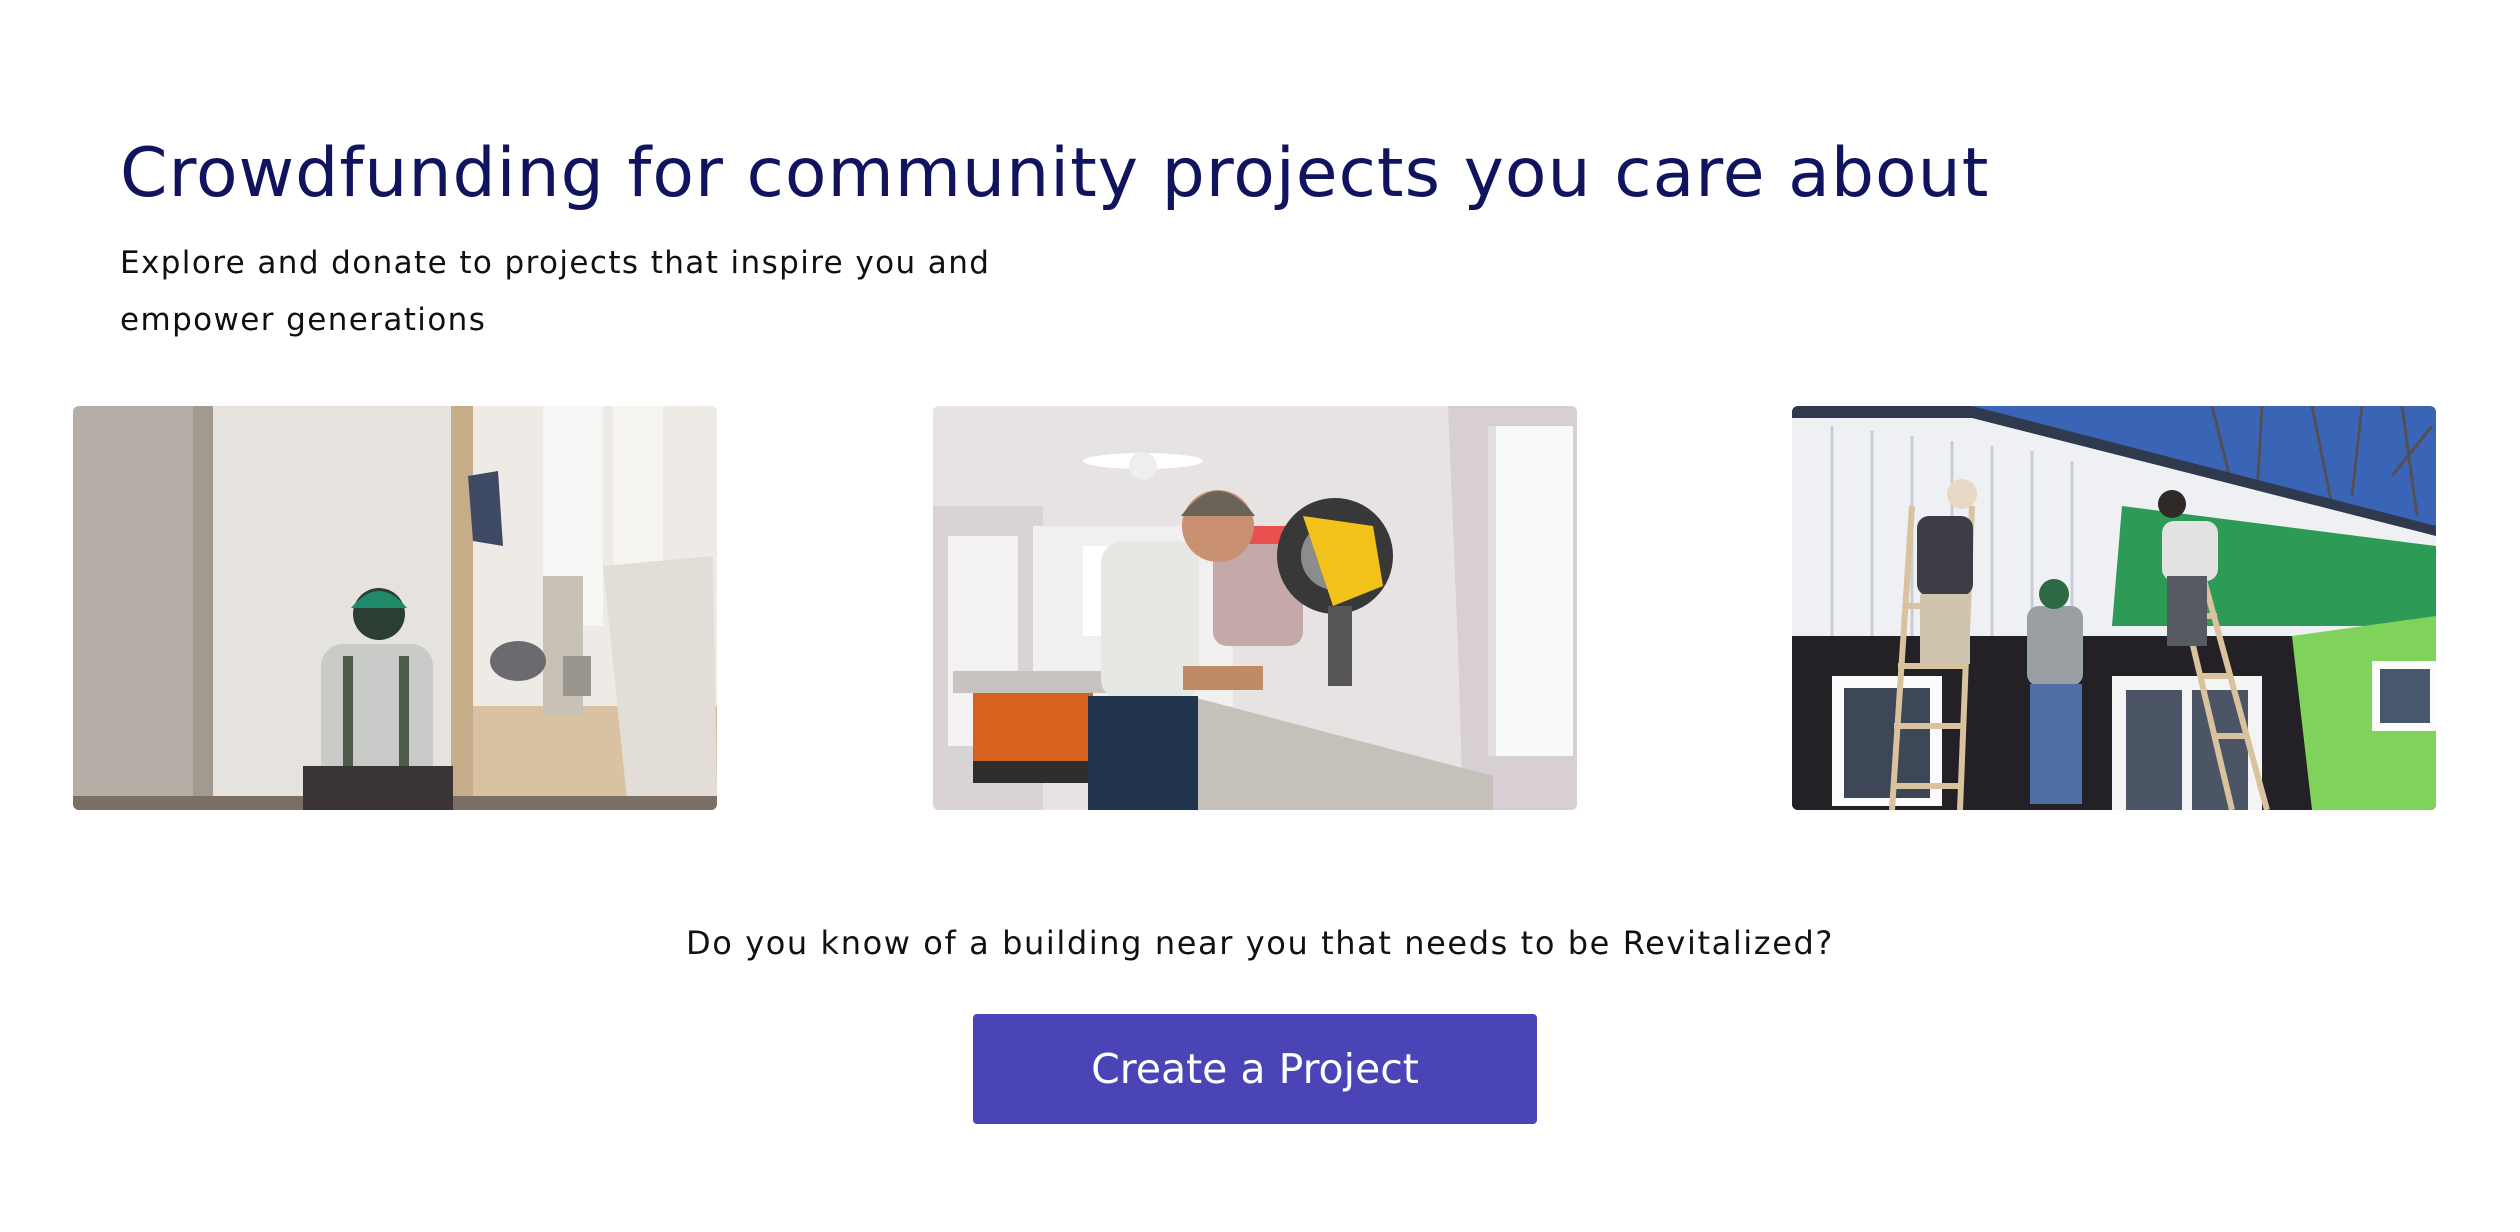 The image size is (2520, 1232). I want to click on ladder-siding-workers-photo, so click(2114, 608).